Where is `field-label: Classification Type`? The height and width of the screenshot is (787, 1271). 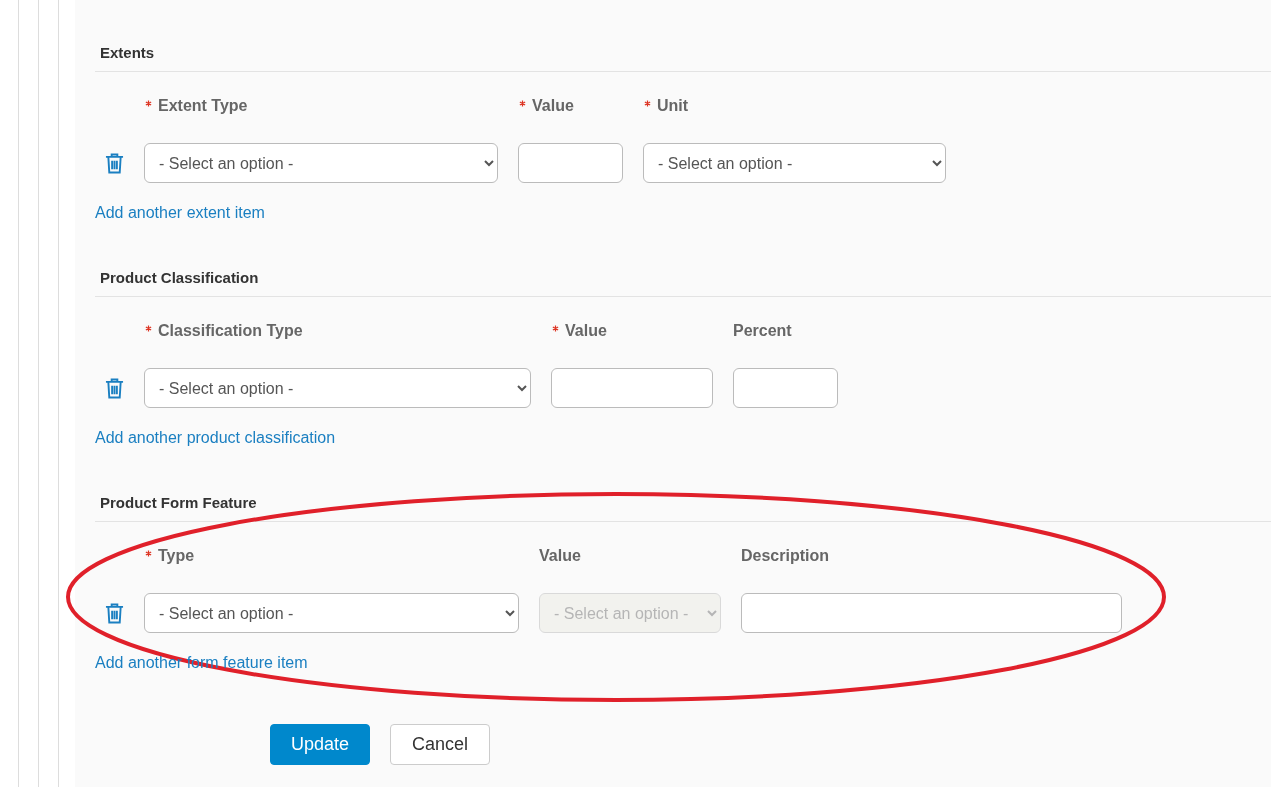
field-label: Classification Type is located at coordinates (230, 330).